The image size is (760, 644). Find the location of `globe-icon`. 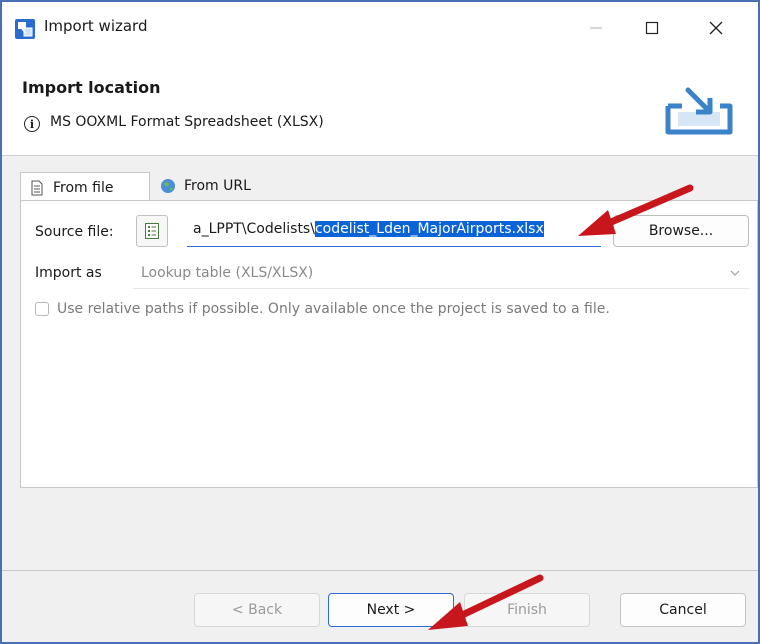

globe-icon is located at coordinates (168, 186).